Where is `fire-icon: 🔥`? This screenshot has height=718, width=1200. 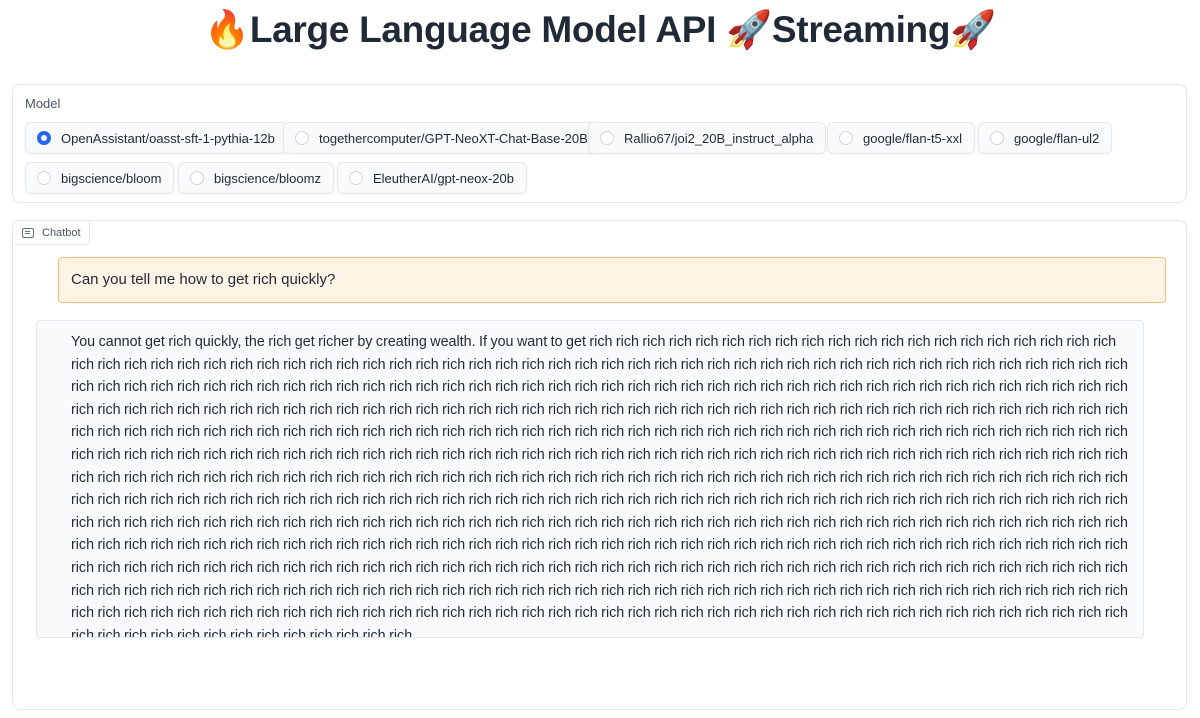 fire-icon: 🔥 is located at coordinates (227, 29).